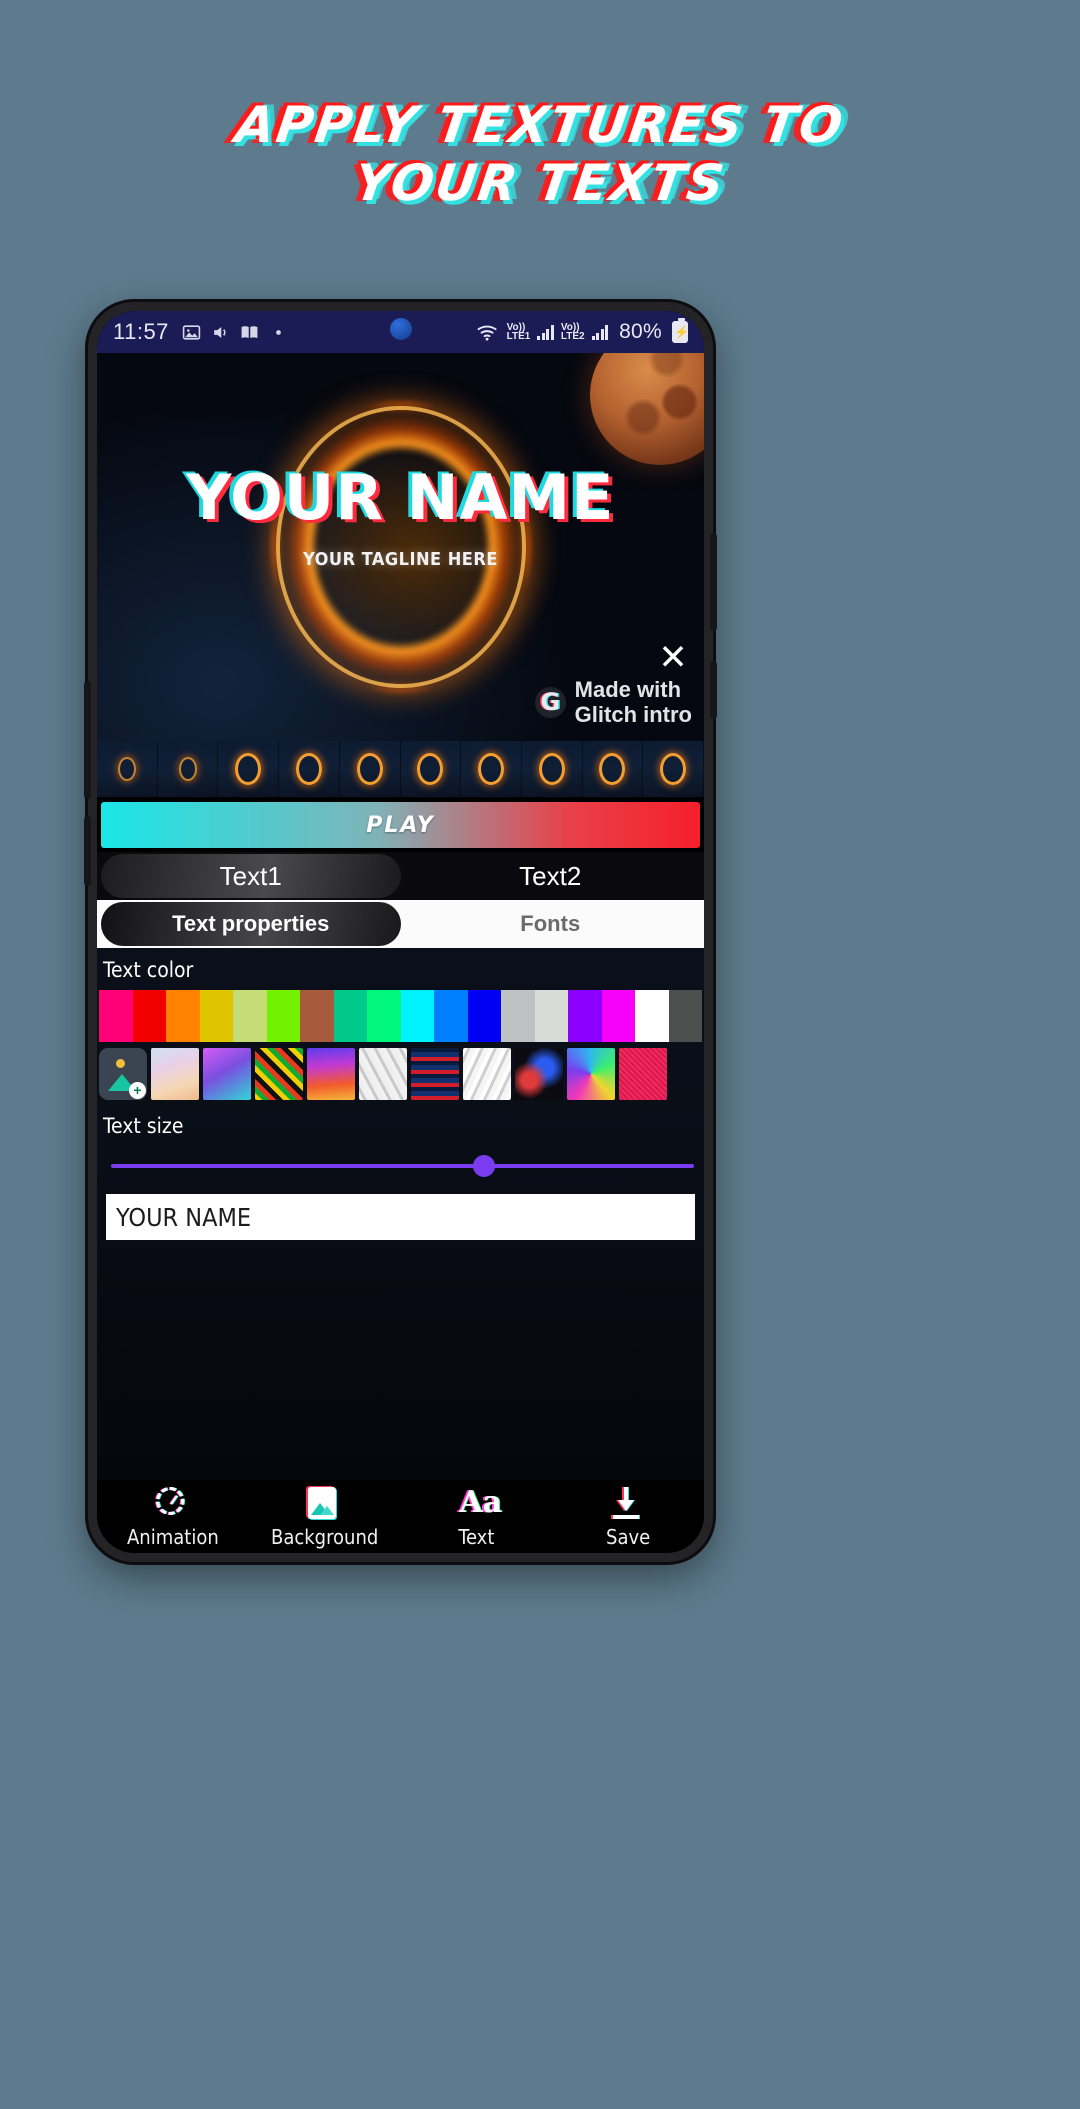 This screenshot has width=1080, height=2109. Describe the element at coordinates (633, 714) in the screenshot. I see `watermark-line-2: Glitch intro` at that location.